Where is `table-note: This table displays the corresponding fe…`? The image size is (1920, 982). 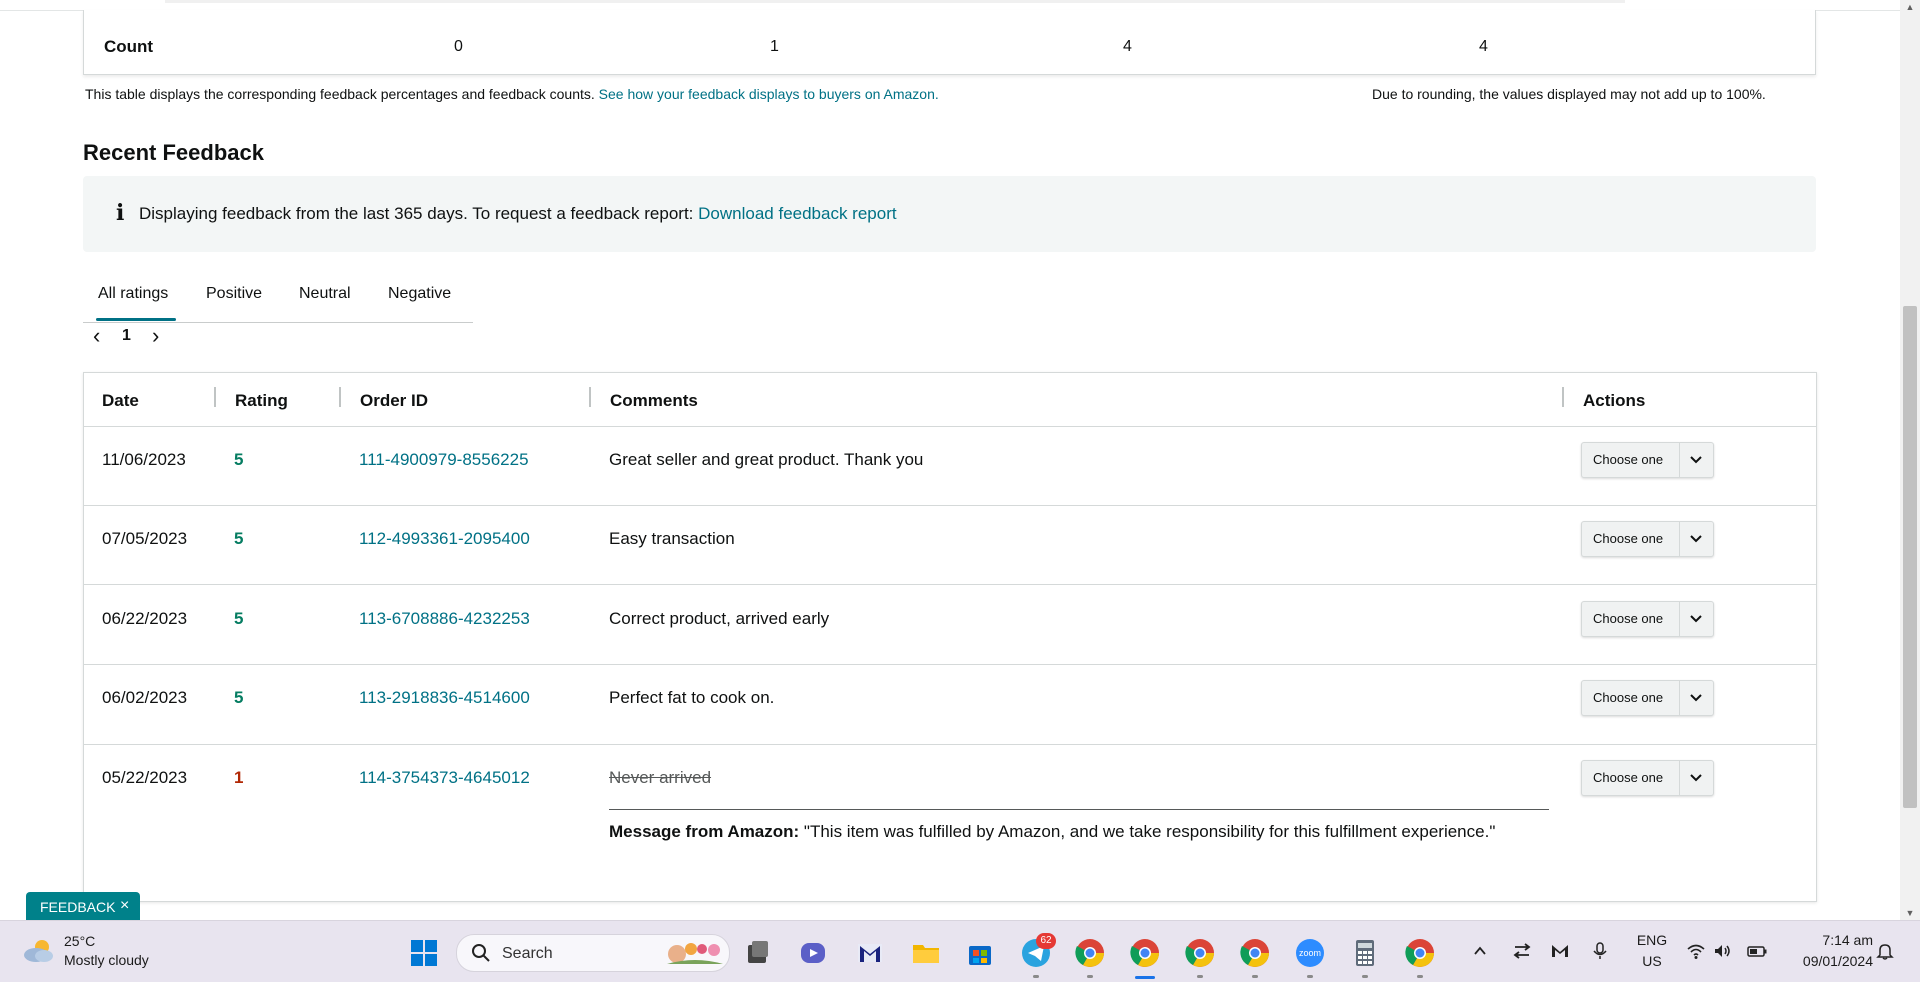 table-note: This table displays the corresponding fe… is located at coordinates (512, 94).